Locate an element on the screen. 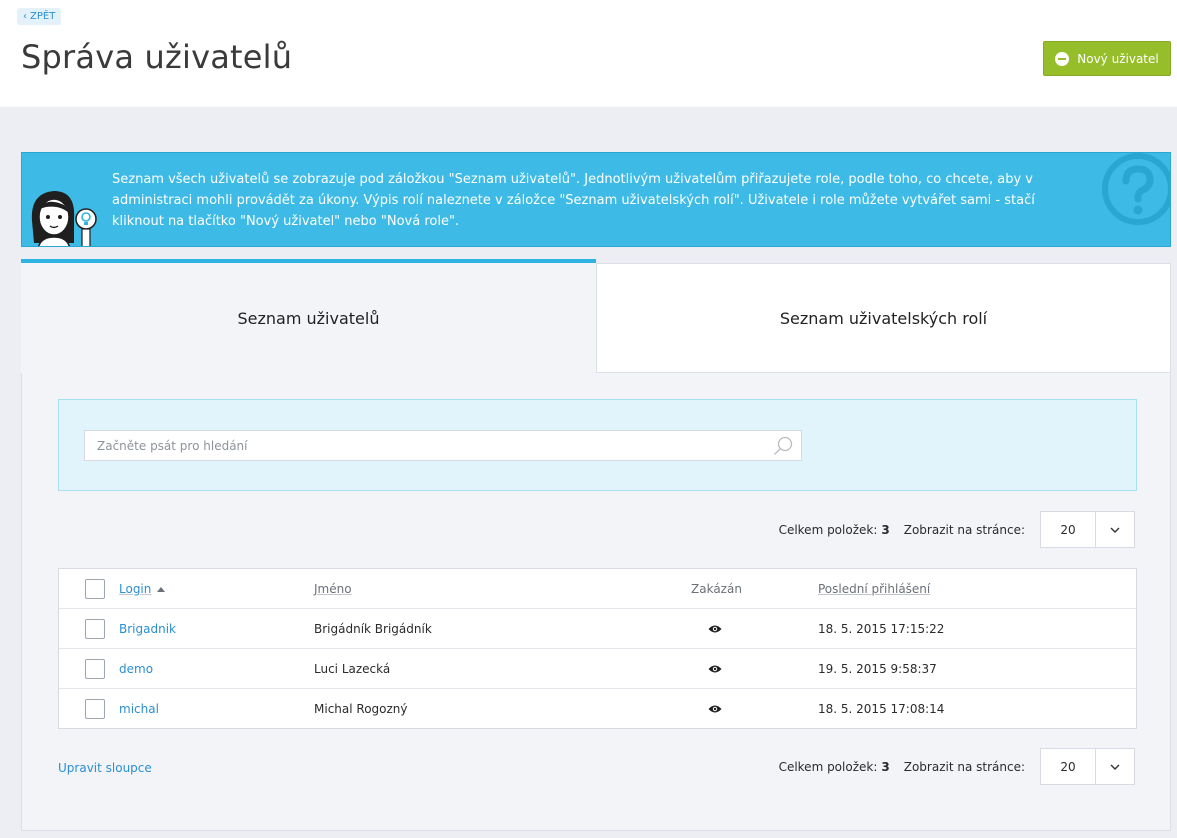  tab-user-list-label: Seznam uživatelů is located at coordinates (308, 318).